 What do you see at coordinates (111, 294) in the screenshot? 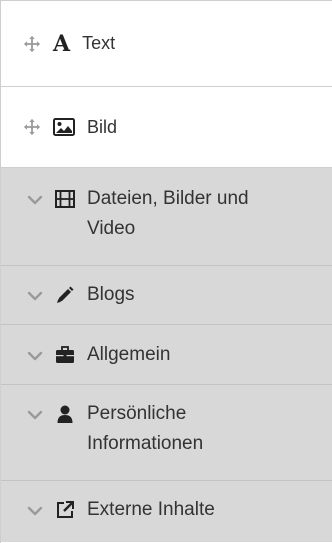
I see `category-label: Blogs` at bounding box center [111, 294].